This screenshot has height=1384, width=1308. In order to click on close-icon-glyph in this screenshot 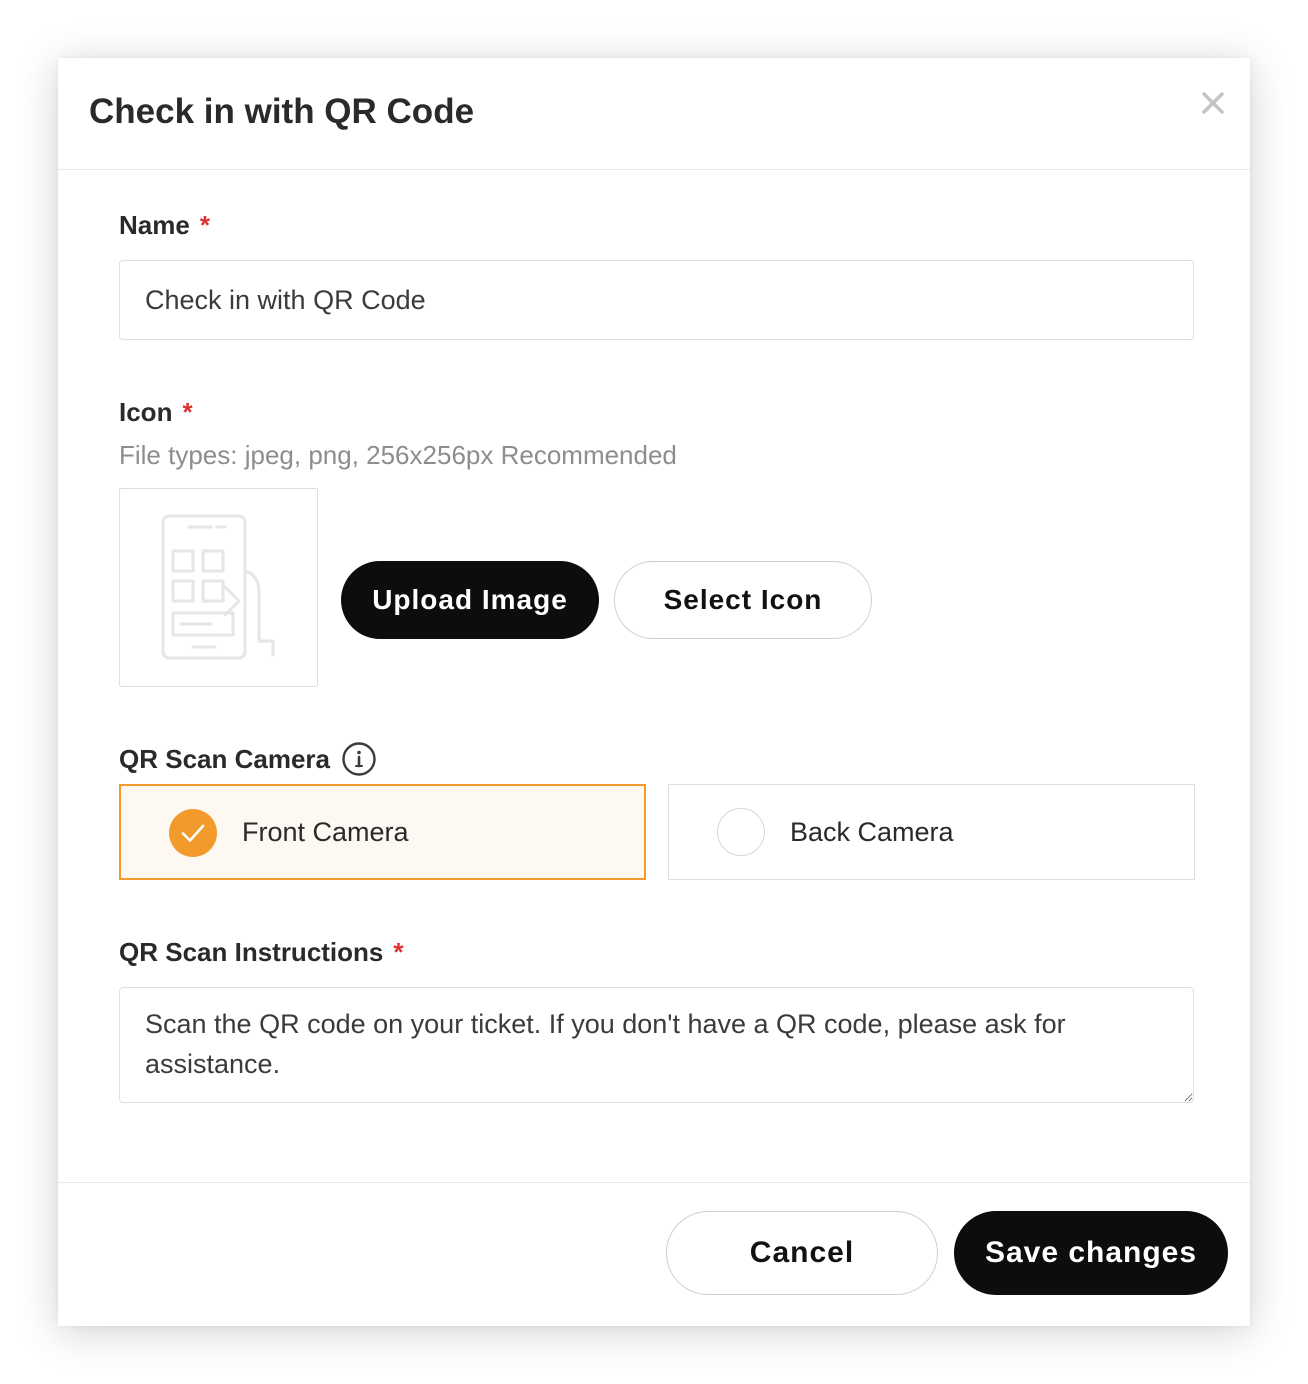, I will do `click(1213, 103)`.